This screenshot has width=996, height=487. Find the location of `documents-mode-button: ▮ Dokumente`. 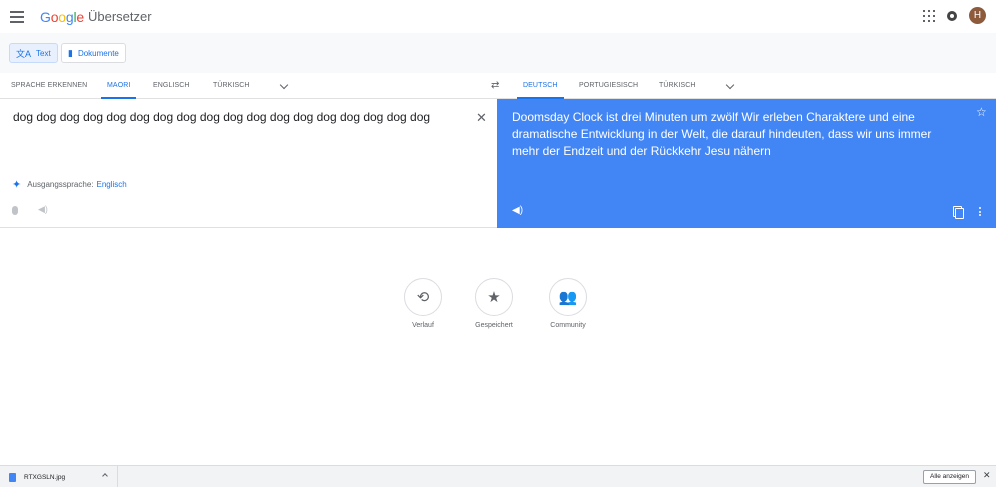

documents-mode-button: ▮ Dokumente is located at coordinates (93, 53).